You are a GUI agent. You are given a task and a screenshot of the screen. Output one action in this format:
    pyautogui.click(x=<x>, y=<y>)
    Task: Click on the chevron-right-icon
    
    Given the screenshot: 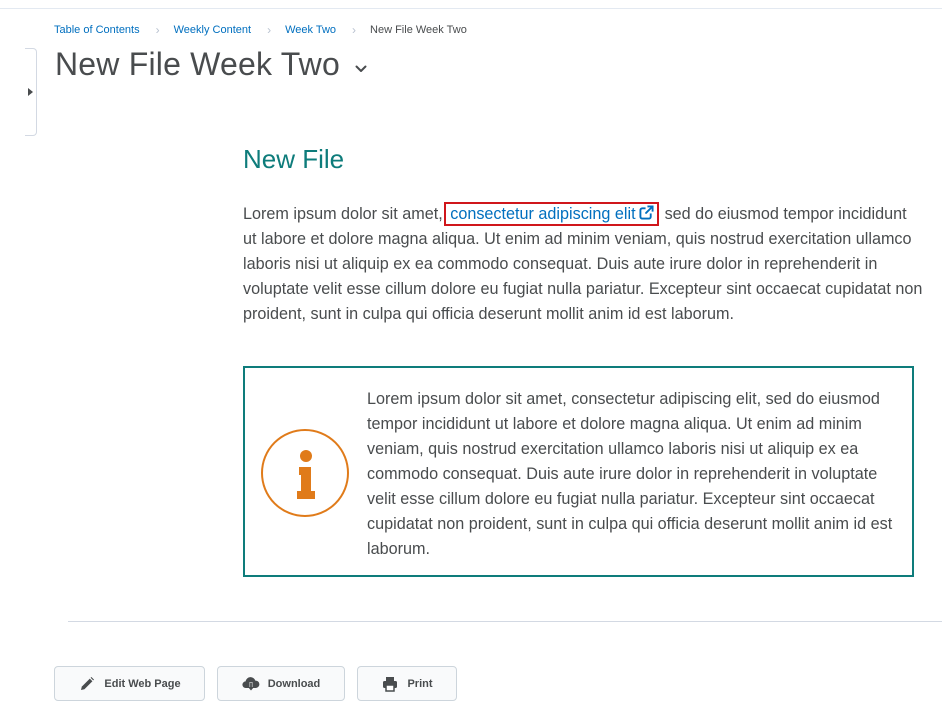 What is the action you would take?
    pyautogui.click(x=30, y=92)
    